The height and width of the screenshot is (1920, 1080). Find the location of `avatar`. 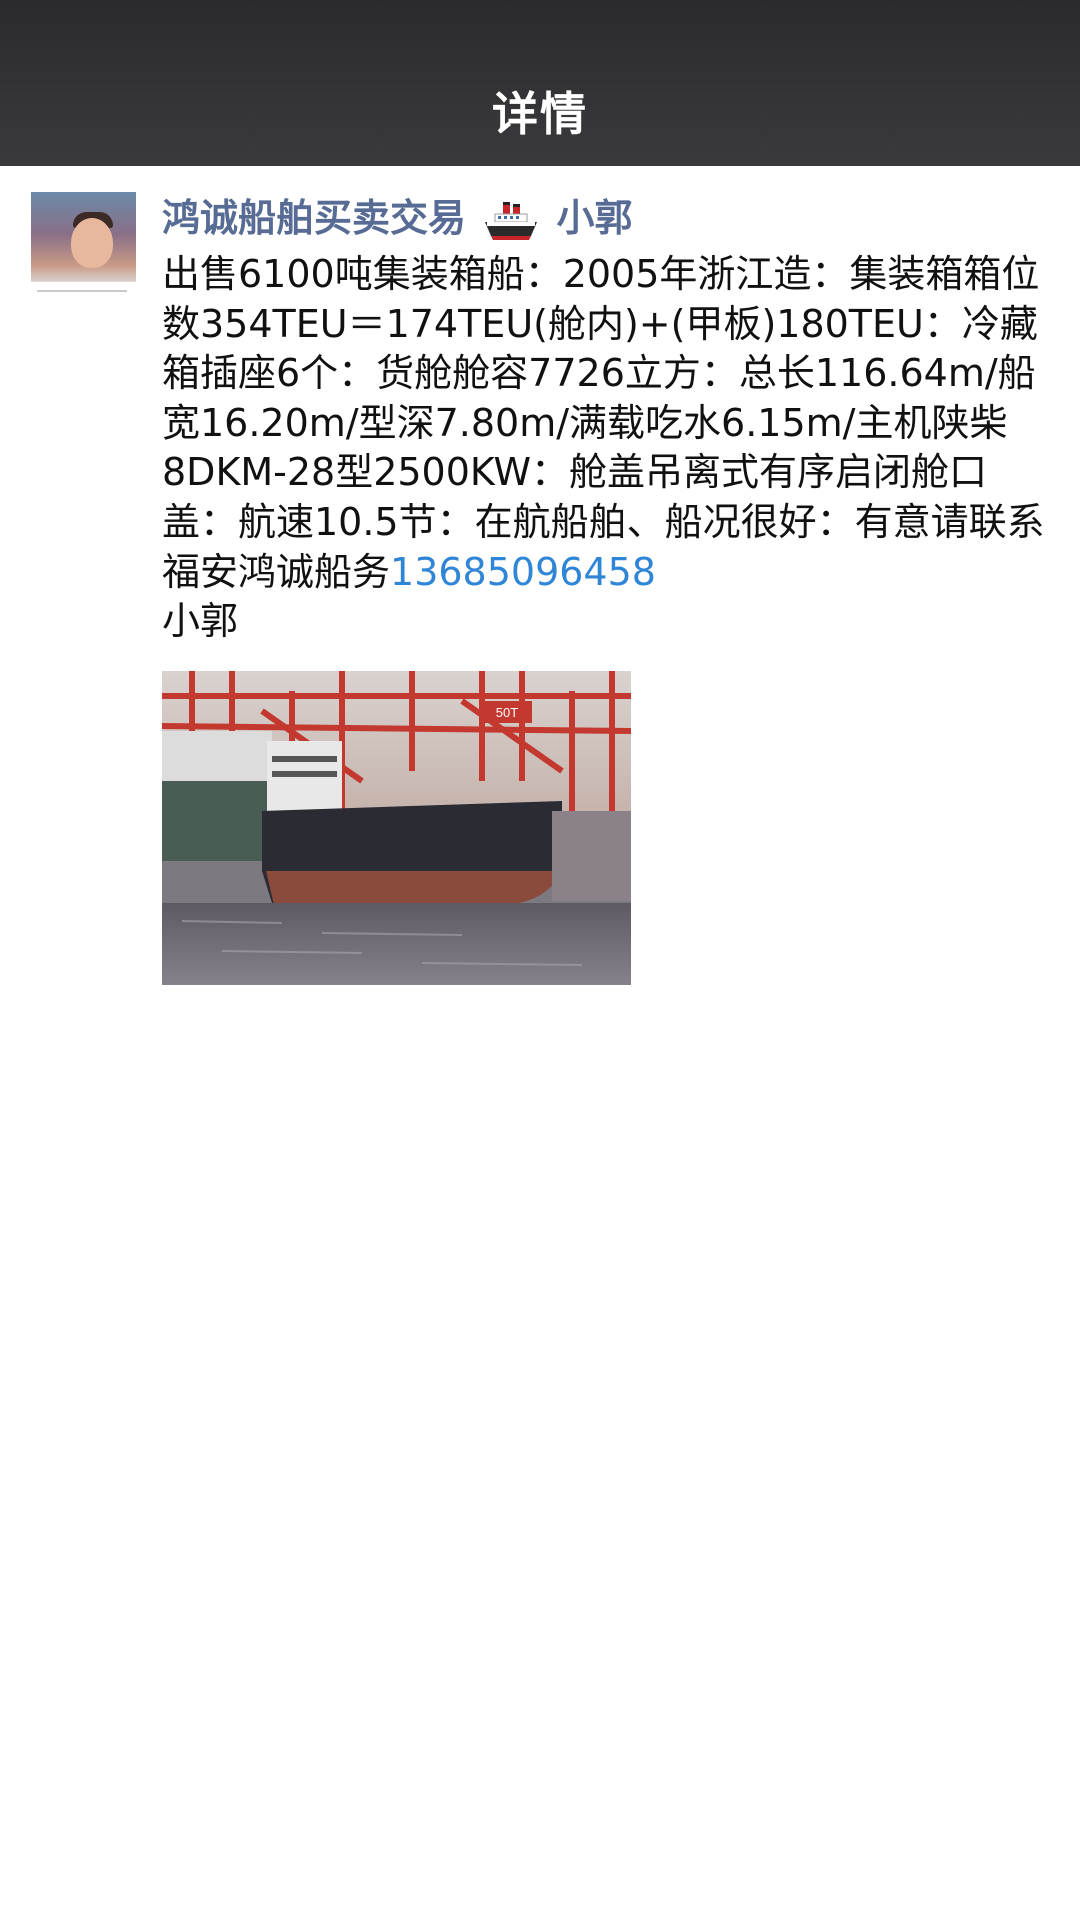

avatar is located at coordinates (83, 244).